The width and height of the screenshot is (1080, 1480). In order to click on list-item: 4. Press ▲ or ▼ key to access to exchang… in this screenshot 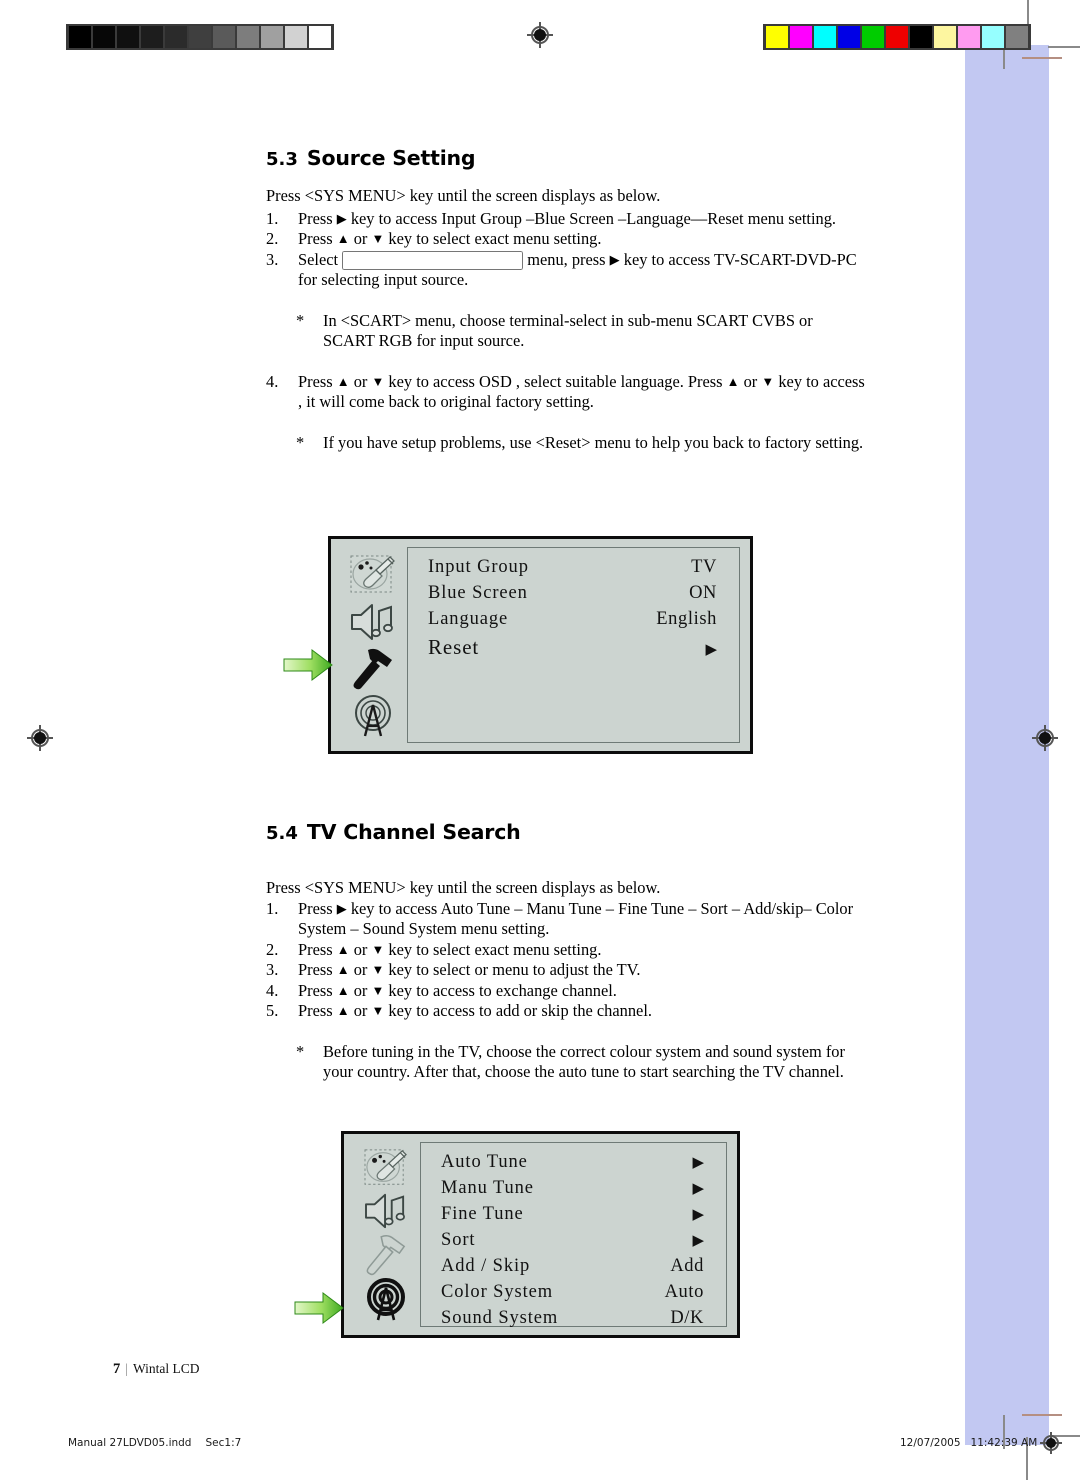, I will do `click(566, 991)`.